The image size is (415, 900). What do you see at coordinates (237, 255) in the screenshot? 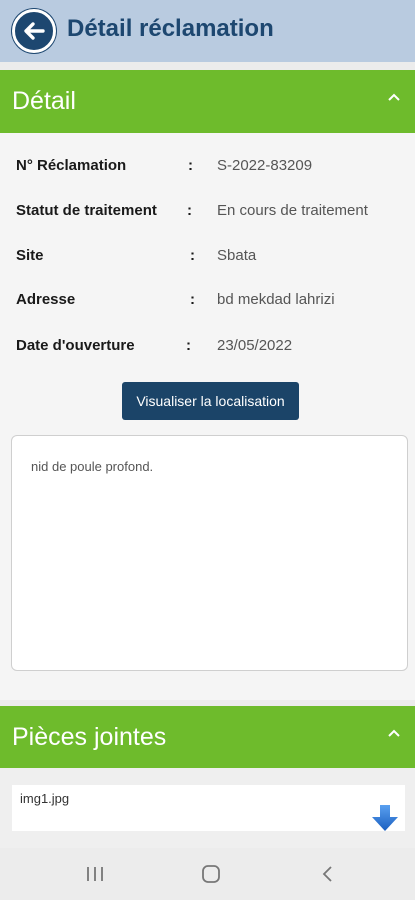
I see `field-value: Sbata` at bounding box center [237, 255].